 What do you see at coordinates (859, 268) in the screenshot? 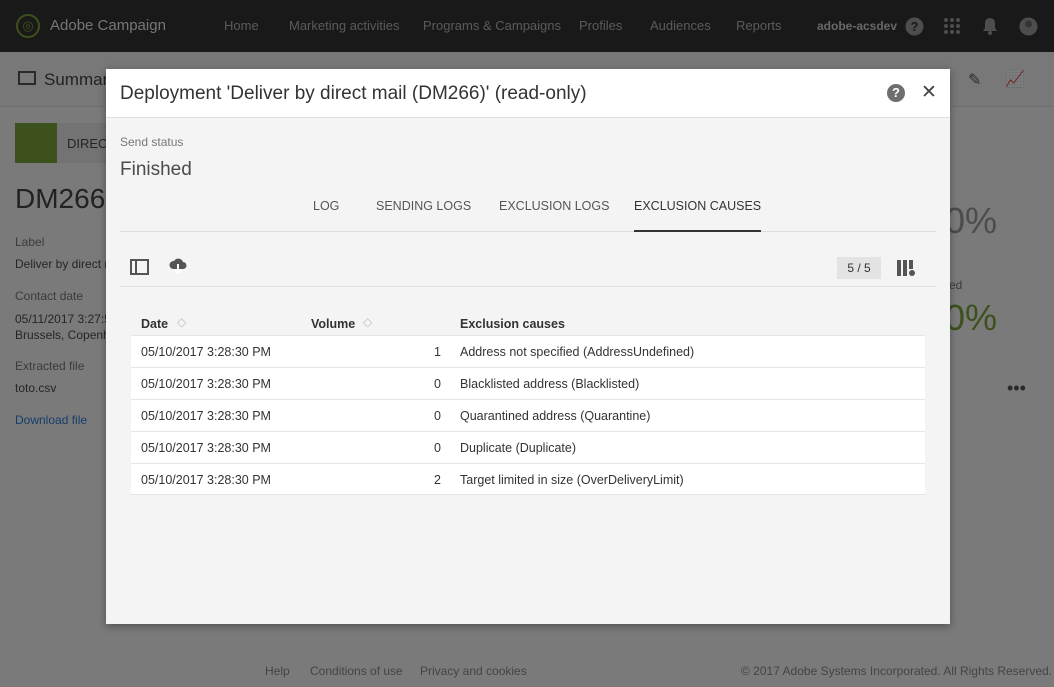
I see `row-counter: 5 / 5` at bounding box center [859, 268].